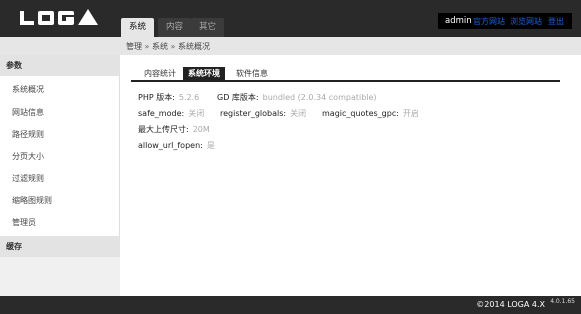 This screenshot has width=581, height=314. I want to click on breadcrumb-item: 系统, so click(160, 46).